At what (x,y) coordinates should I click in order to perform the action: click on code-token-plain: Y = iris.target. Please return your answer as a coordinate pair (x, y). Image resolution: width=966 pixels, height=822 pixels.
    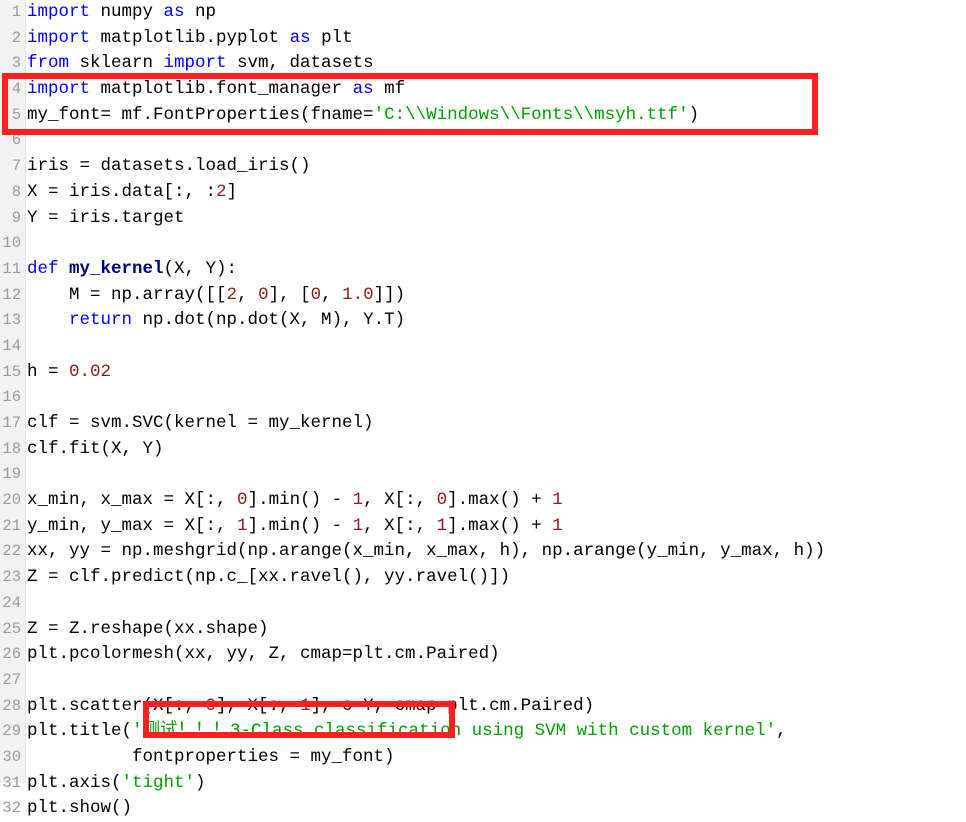
    Looking at the image, I should click on (106, 217).